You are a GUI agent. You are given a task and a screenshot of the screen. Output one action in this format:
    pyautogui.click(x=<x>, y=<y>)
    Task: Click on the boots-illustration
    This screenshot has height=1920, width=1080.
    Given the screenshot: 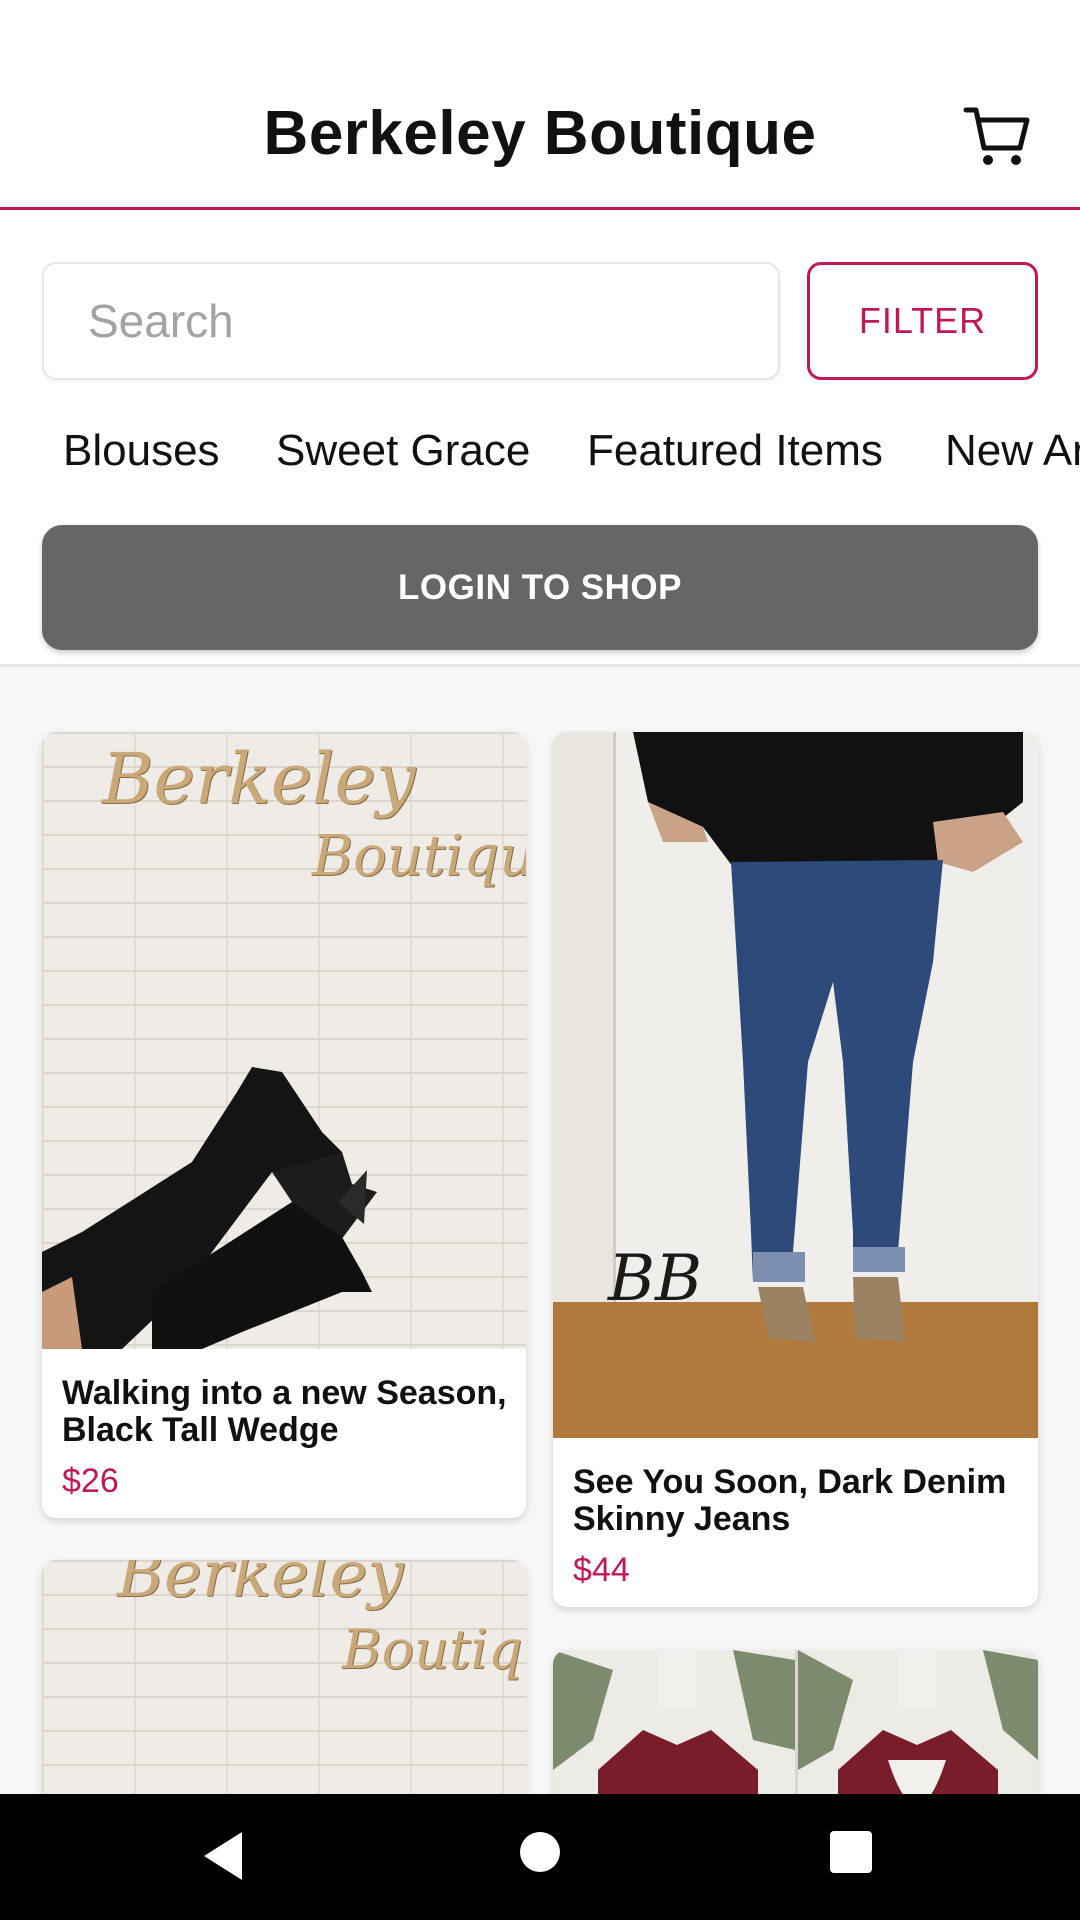 What is the action you would take?
    pyautogui.click(x=209, y=1208)
    